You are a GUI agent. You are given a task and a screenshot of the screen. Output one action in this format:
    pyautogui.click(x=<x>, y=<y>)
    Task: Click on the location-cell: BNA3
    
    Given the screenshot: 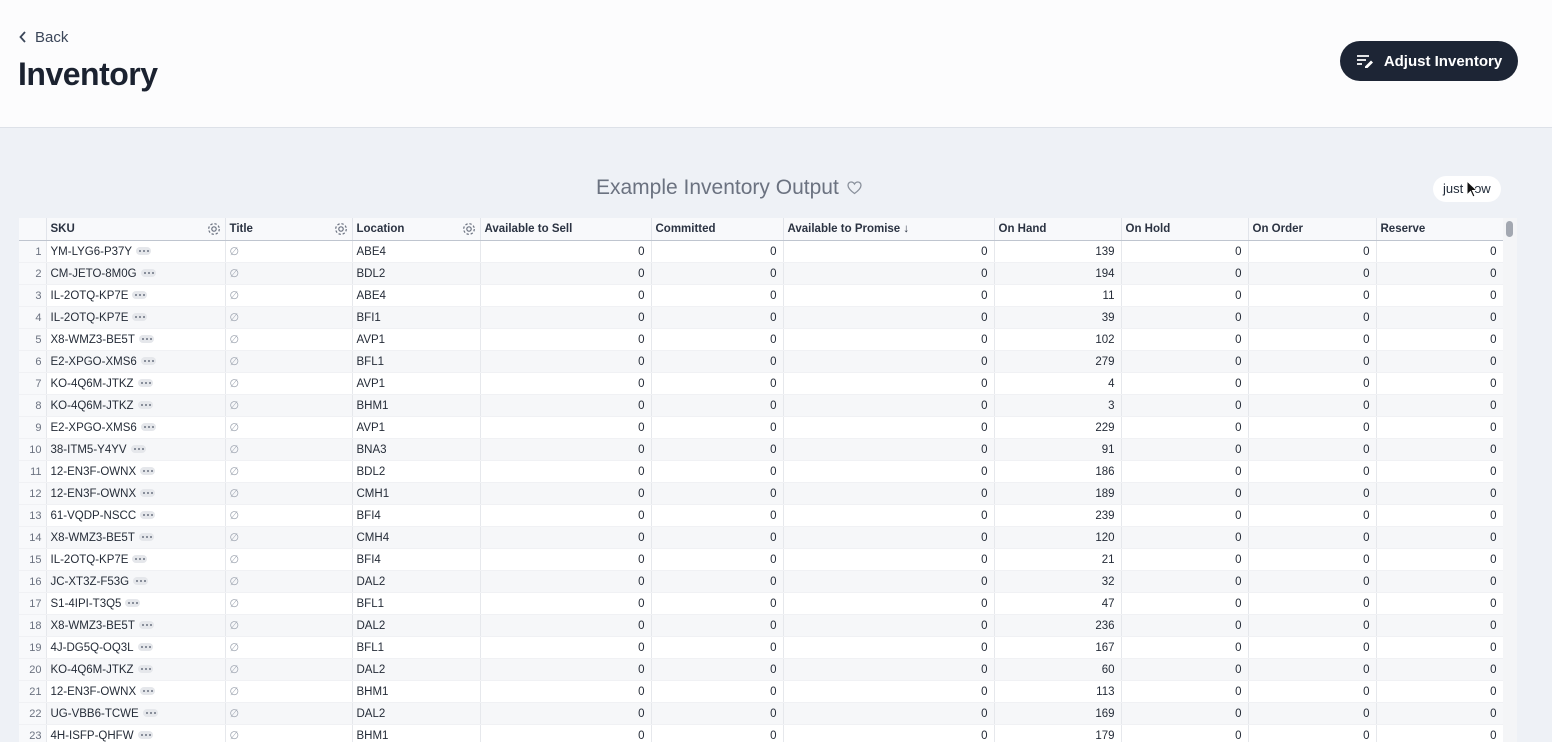 What is the action you would take?
    pyautogui.click(x=416, y=449)
    